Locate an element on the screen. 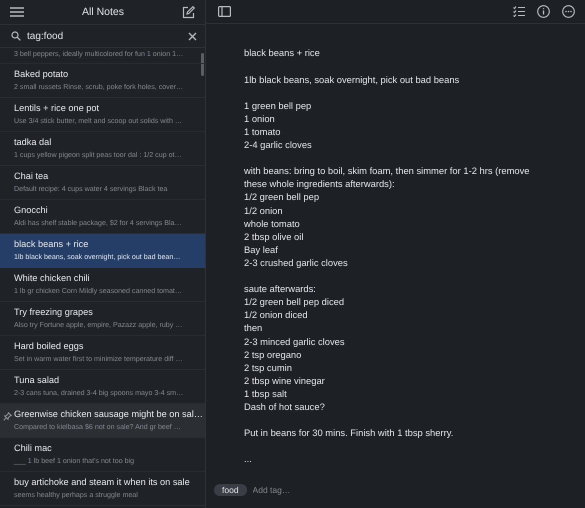 The width and height of the screenshot is (585, 508). clear-icon is located at coordinates (192, 36).